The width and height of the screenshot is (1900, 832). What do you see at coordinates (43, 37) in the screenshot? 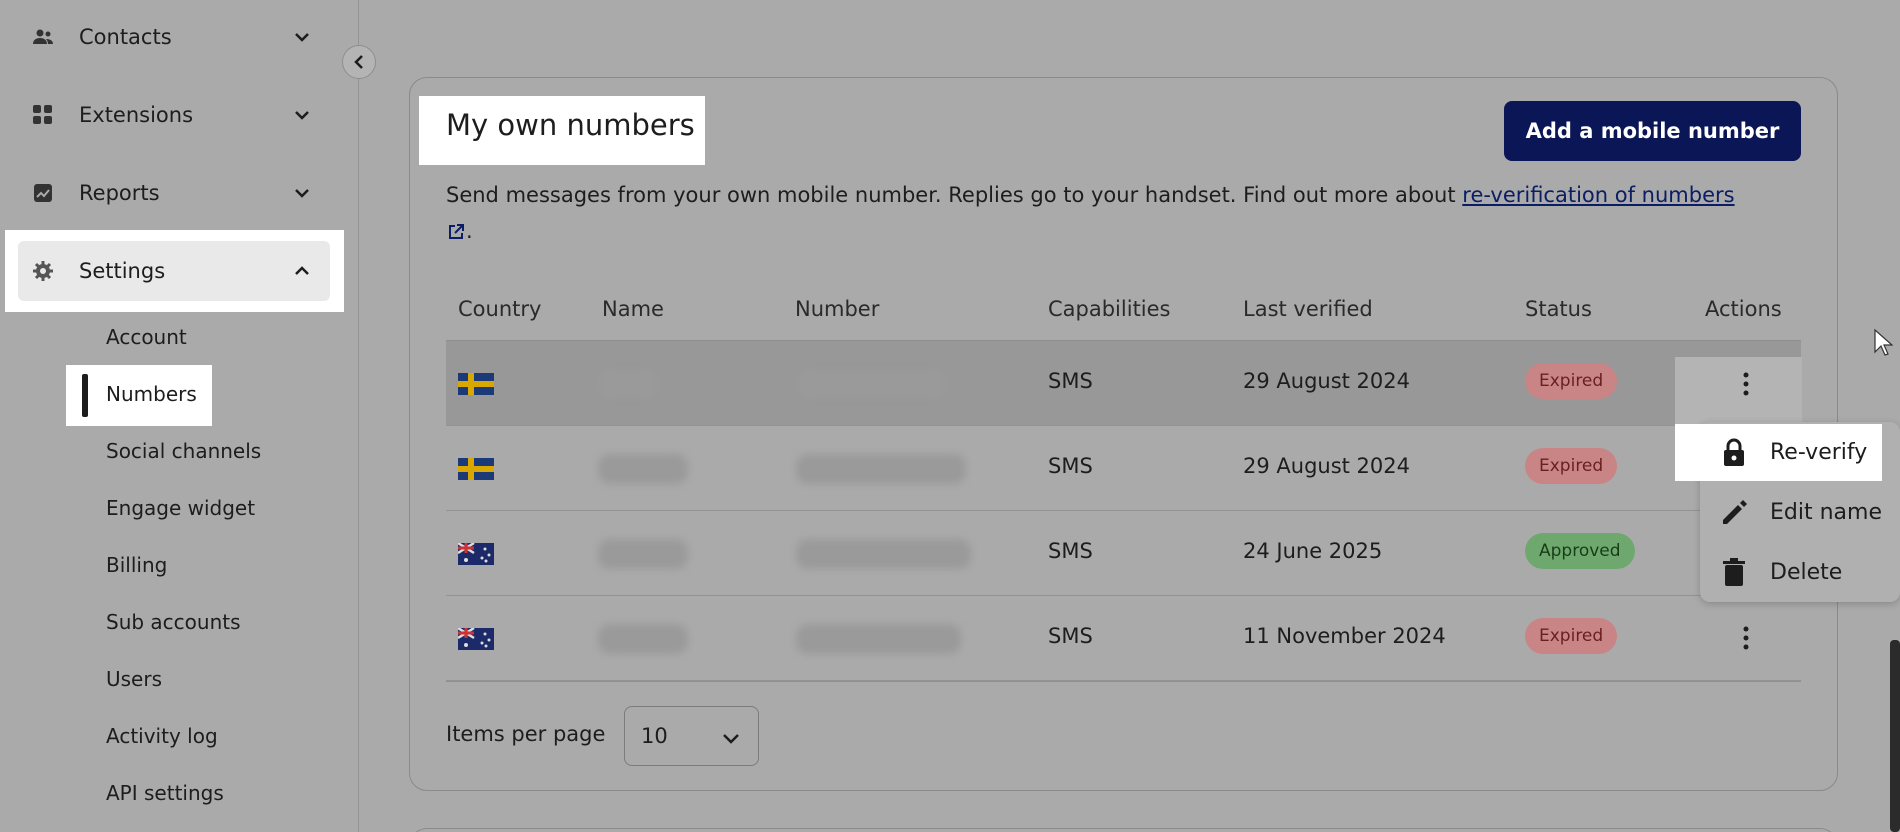
I see `contacts-icon` at bounding box center [43, 37].